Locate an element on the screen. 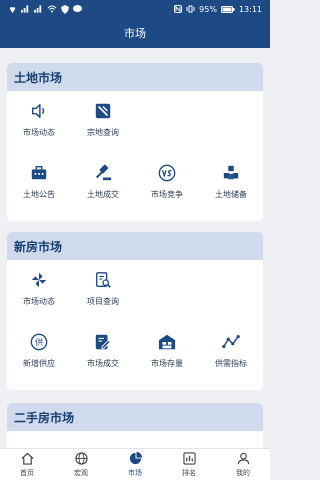  status-right: 95% 13:11 is located at coordinates (218, 9).